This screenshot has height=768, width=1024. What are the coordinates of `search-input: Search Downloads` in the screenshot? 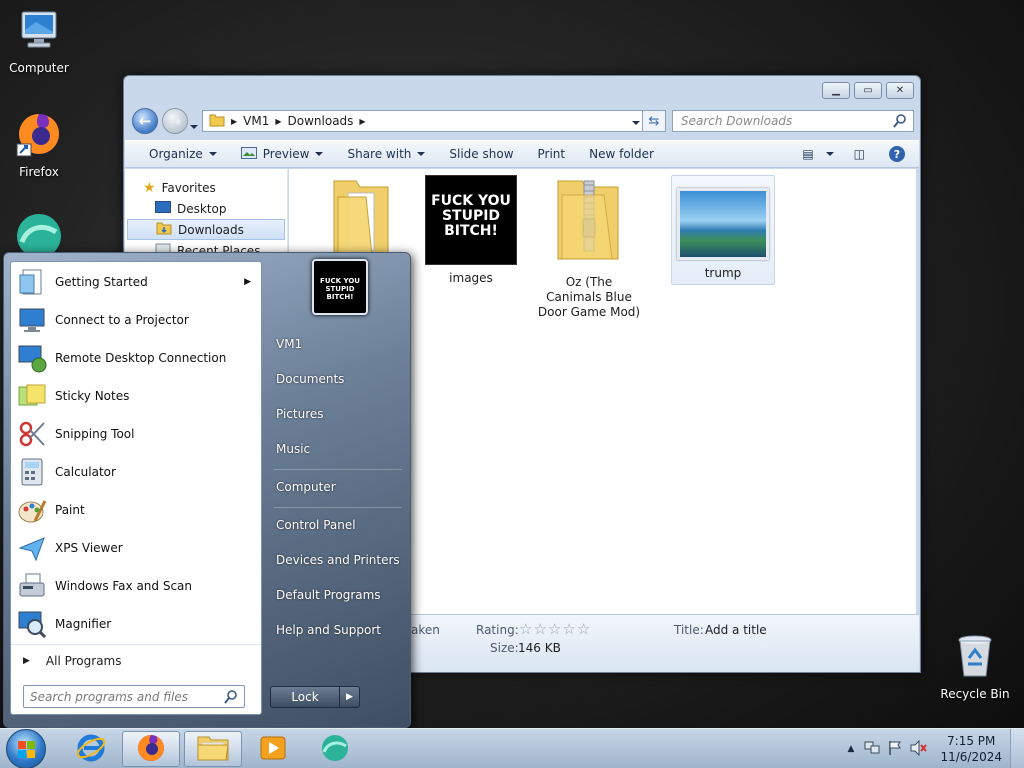 It's located at (793, 121).